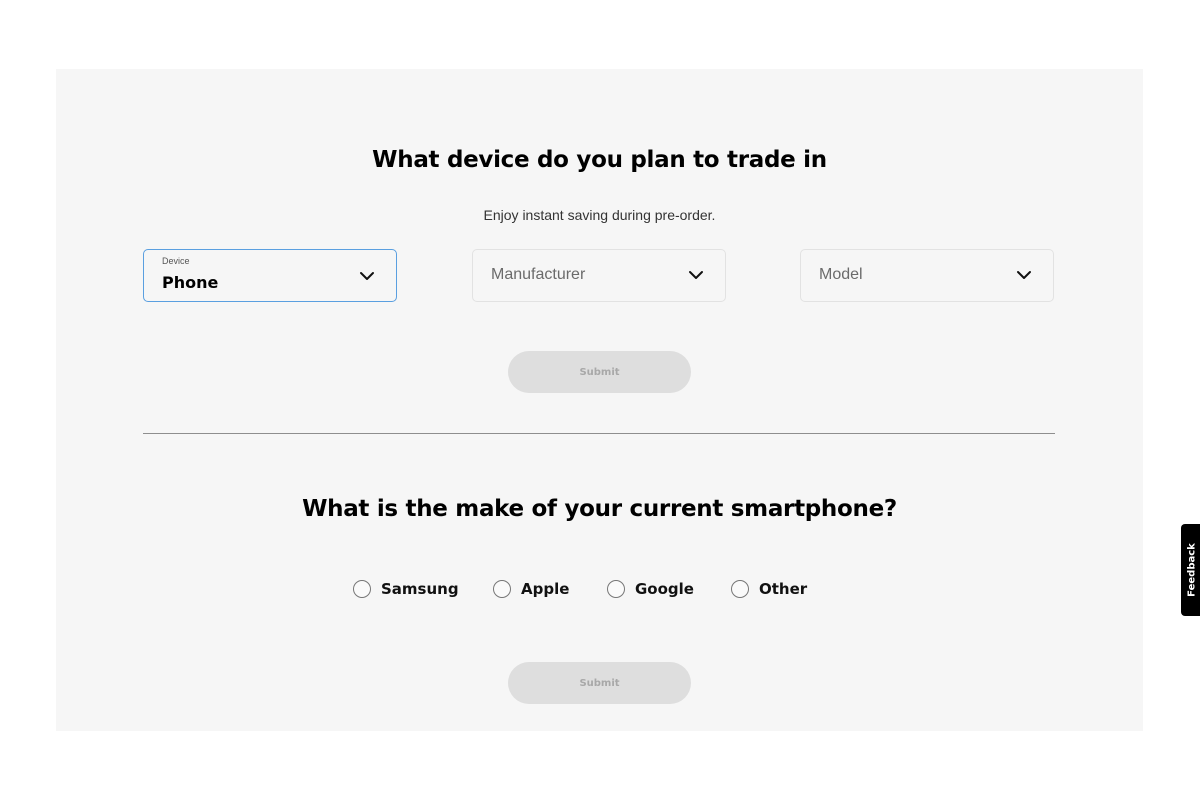 The width and height of the screenshot is (1200, 800). I want to click on feedback-tab-label: Feedback, so click(1192, 570).